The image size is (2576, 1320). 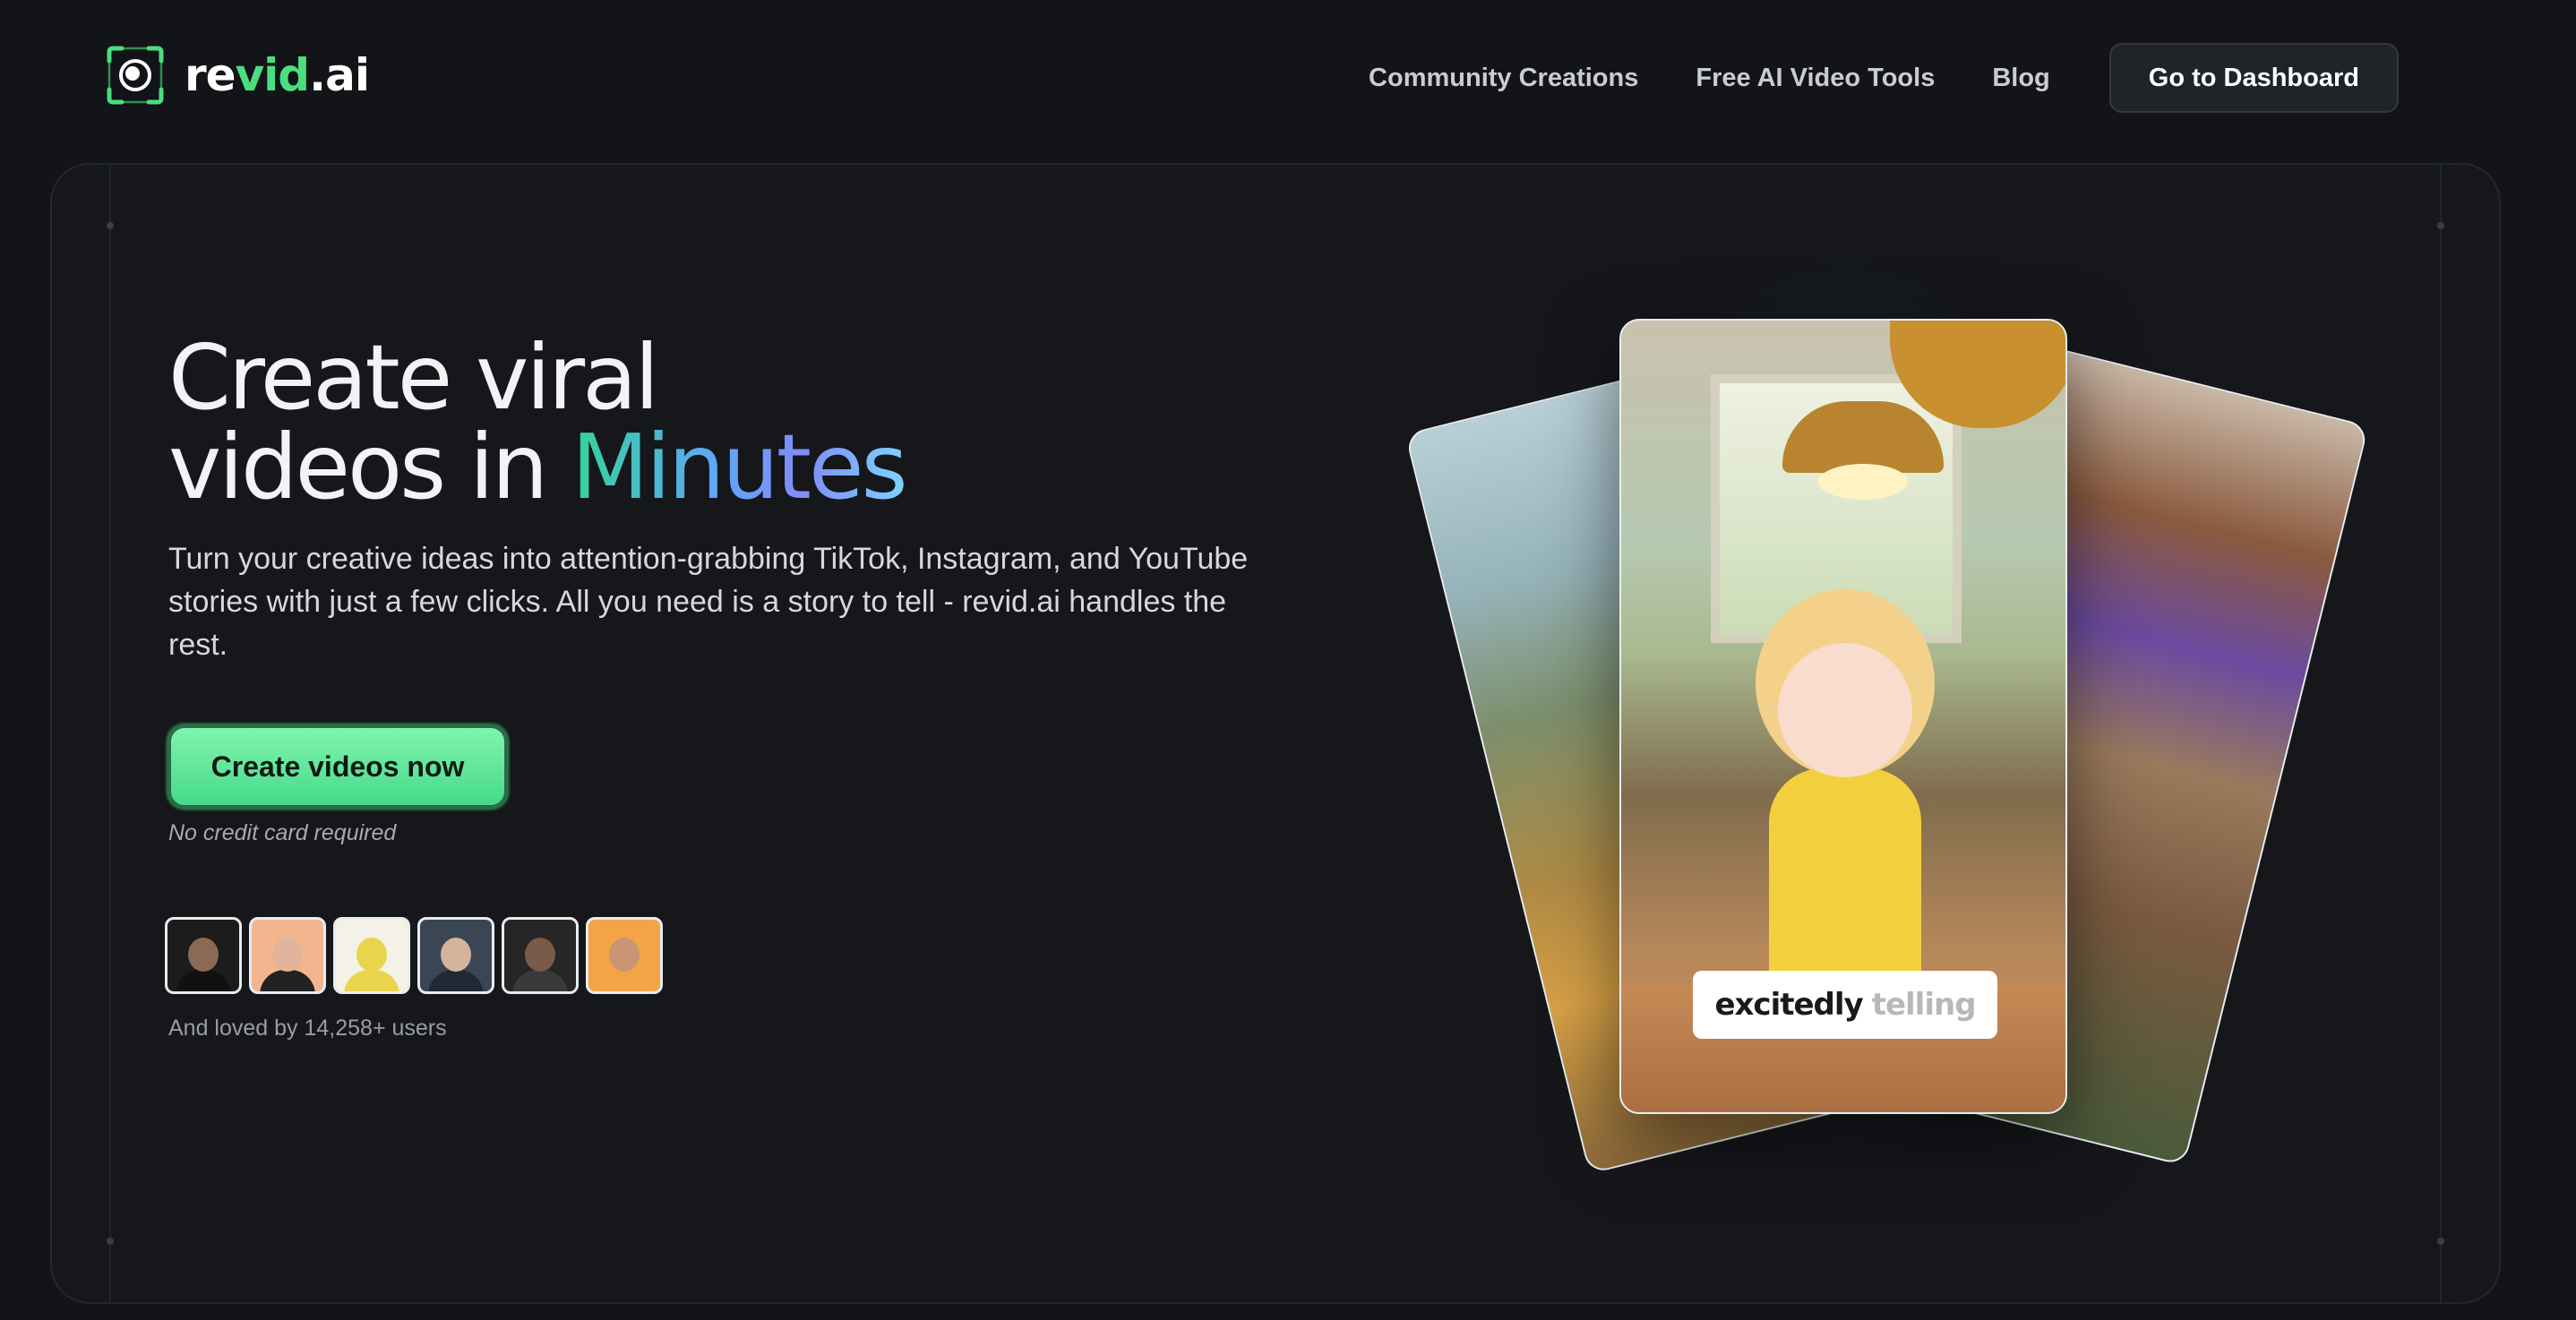 I want to click on video-preview-card-main: excitedly telling, so click(x=1843, y=716).